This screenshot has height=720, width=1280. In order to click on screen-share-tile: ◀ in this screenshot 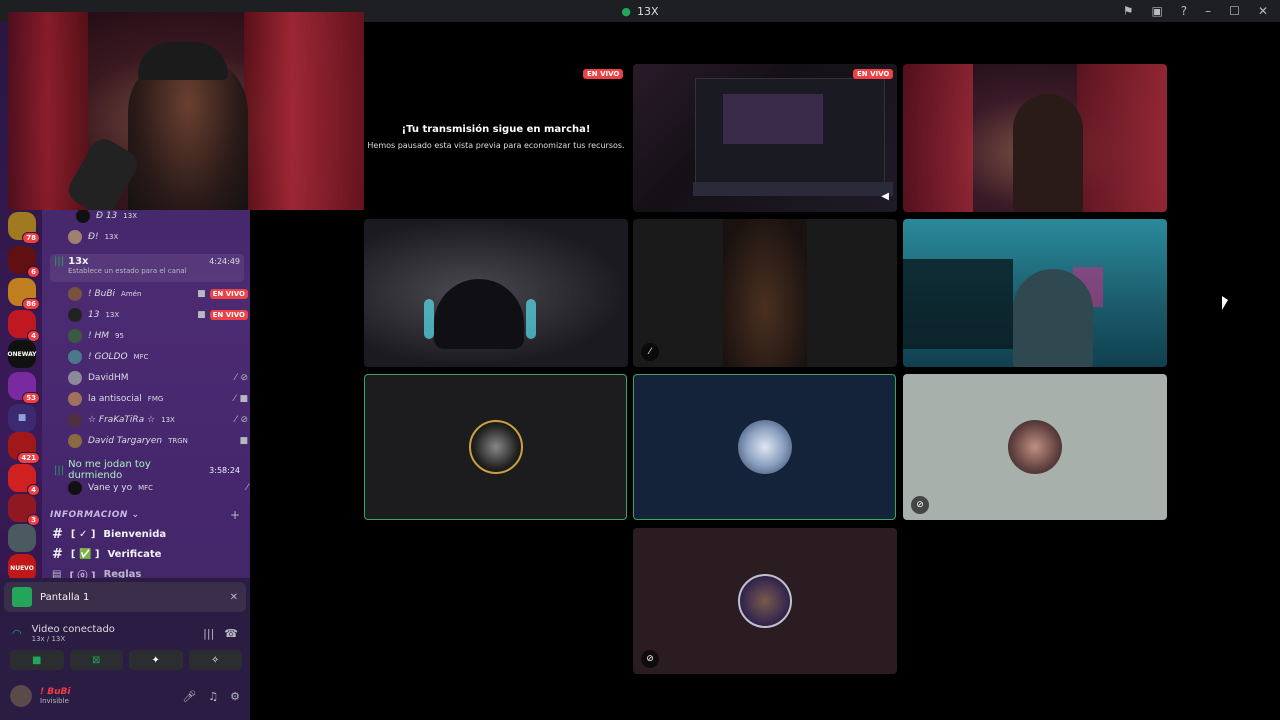, I will do `click(765, 138)`.